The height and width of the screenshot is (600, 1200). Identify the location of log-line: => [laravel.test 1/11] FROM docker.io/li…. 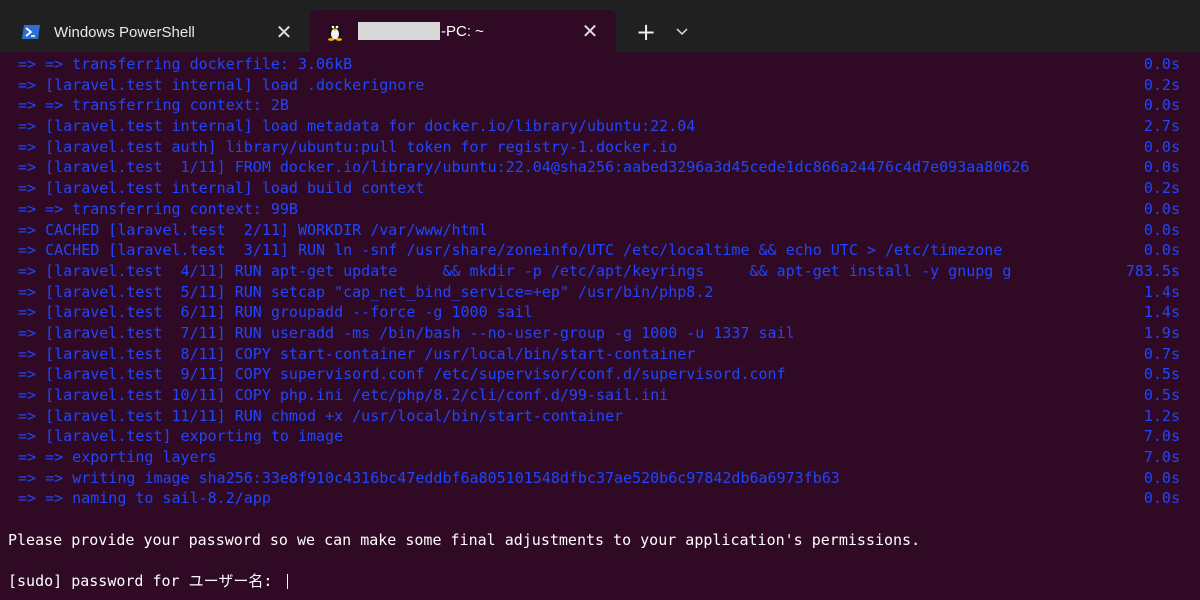
(599, 167).